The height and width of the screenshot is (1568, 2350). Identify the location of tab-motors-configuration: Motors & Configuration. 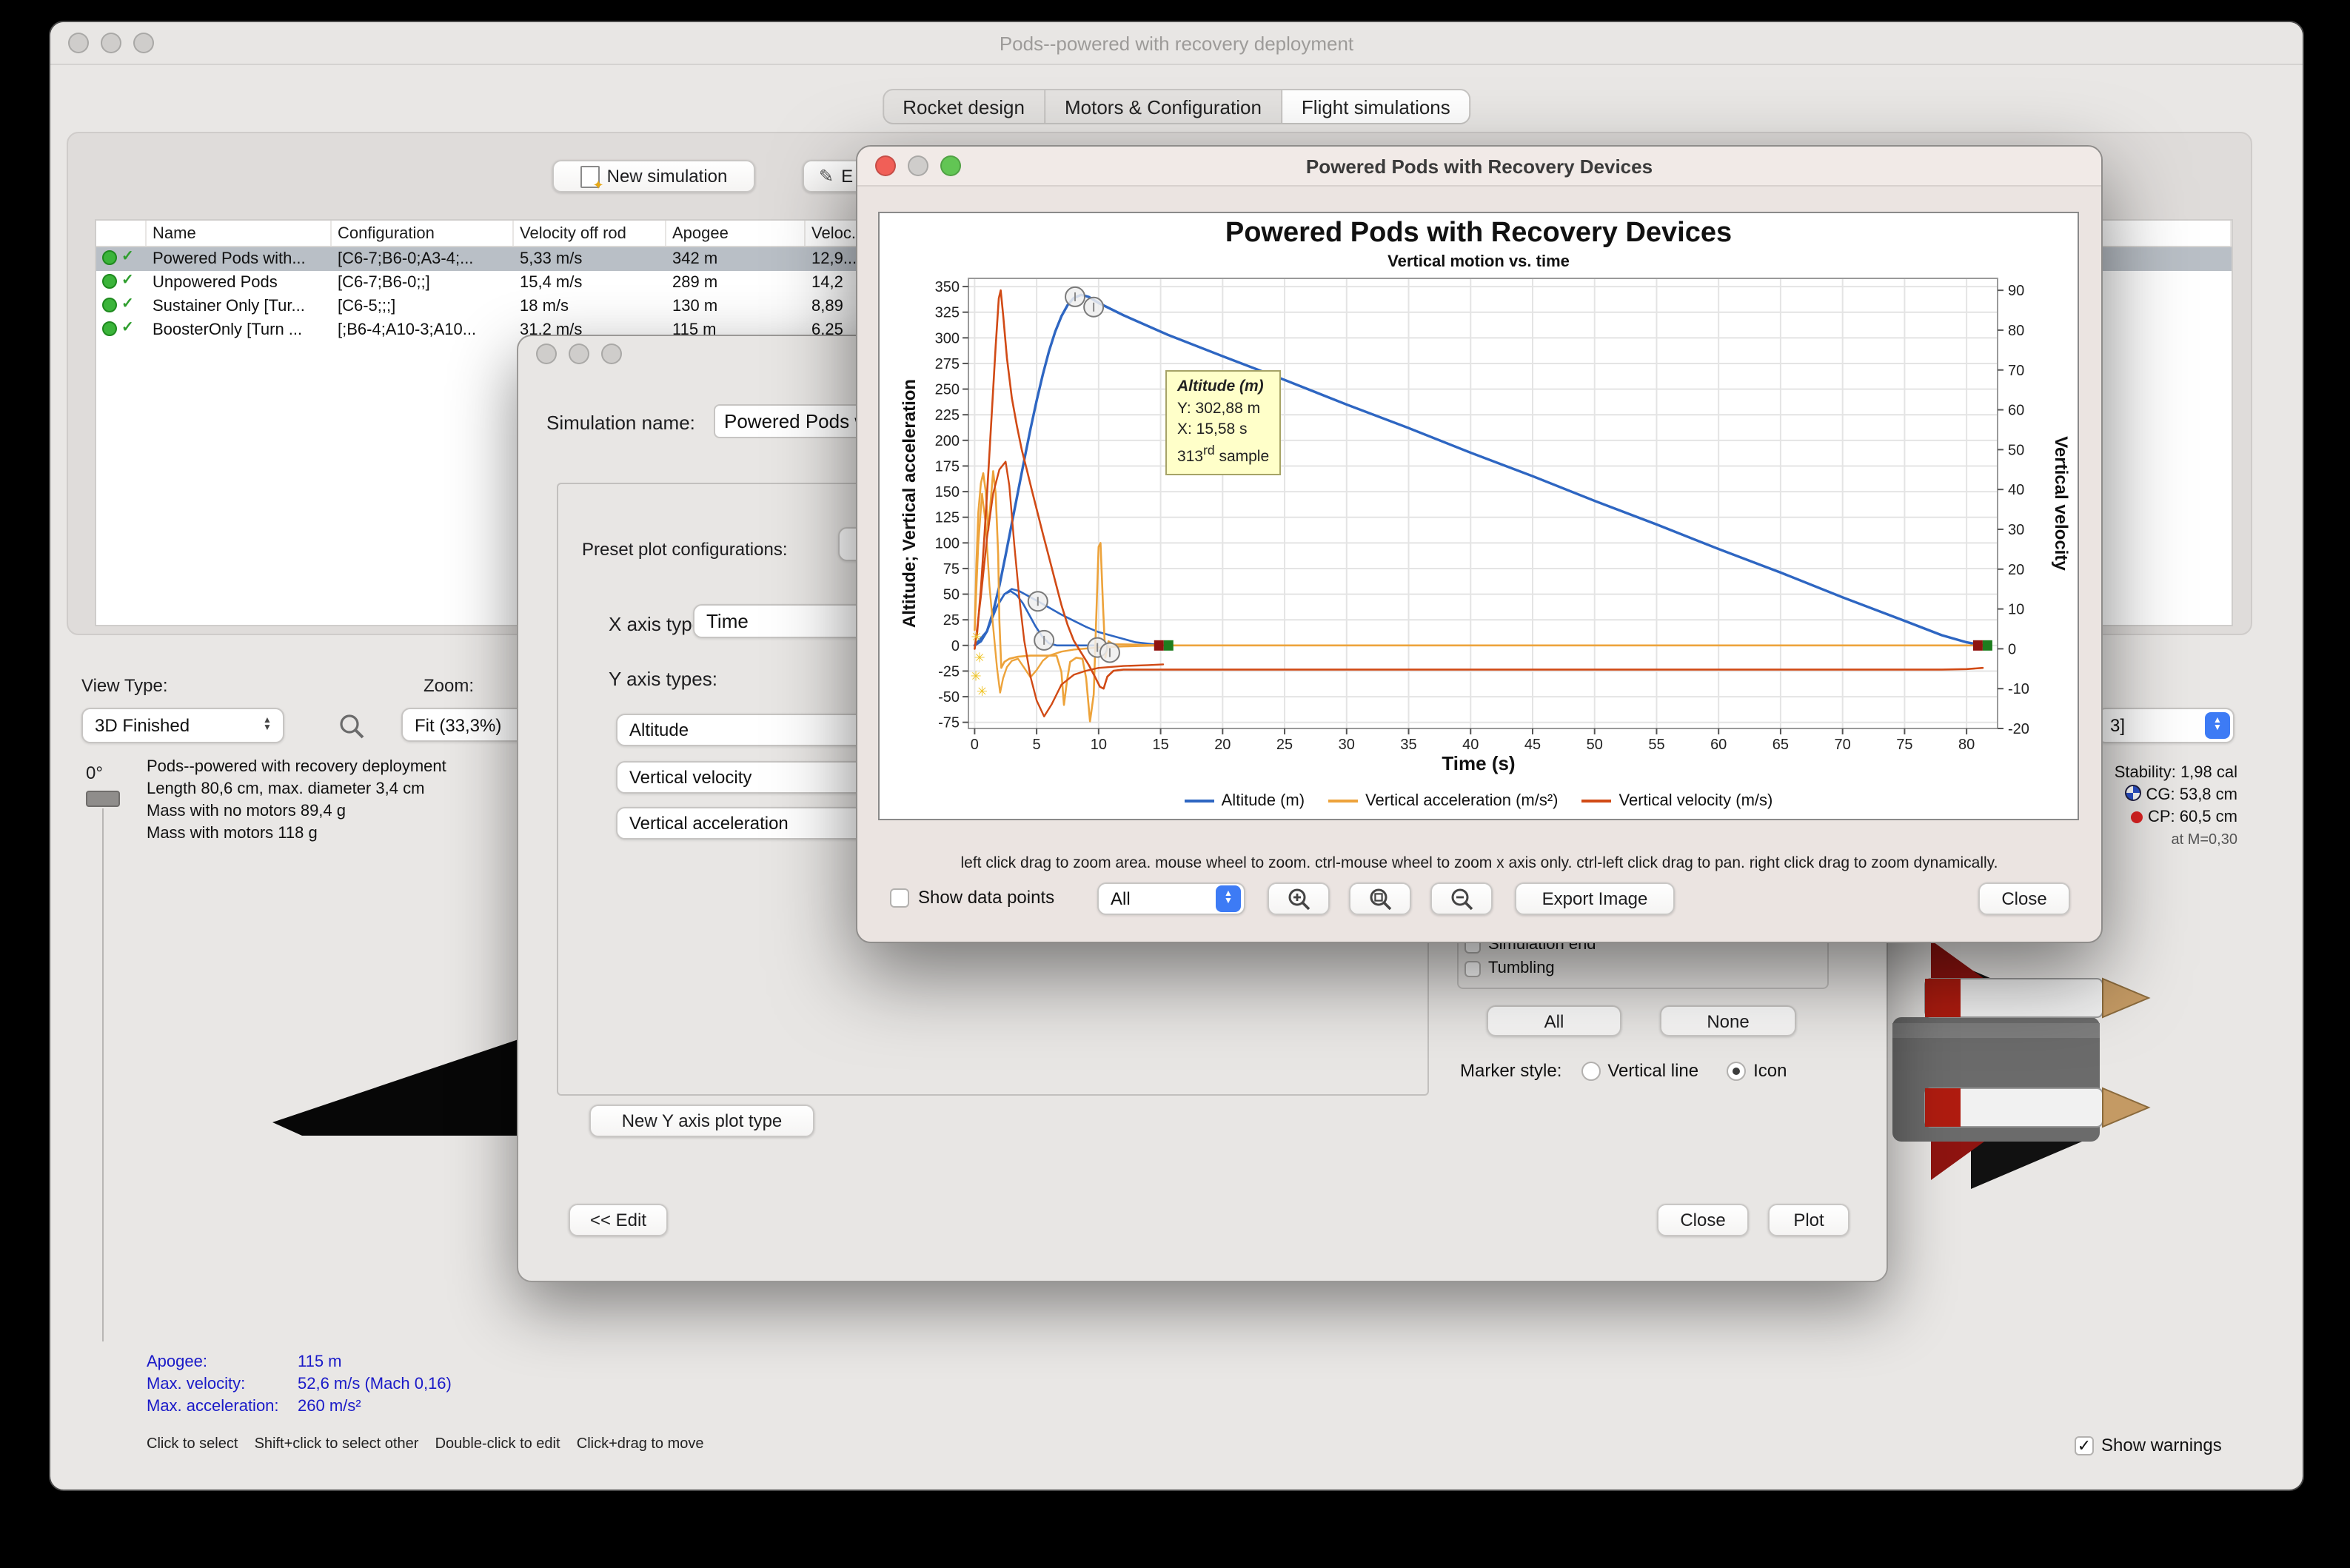
(1163, 106).